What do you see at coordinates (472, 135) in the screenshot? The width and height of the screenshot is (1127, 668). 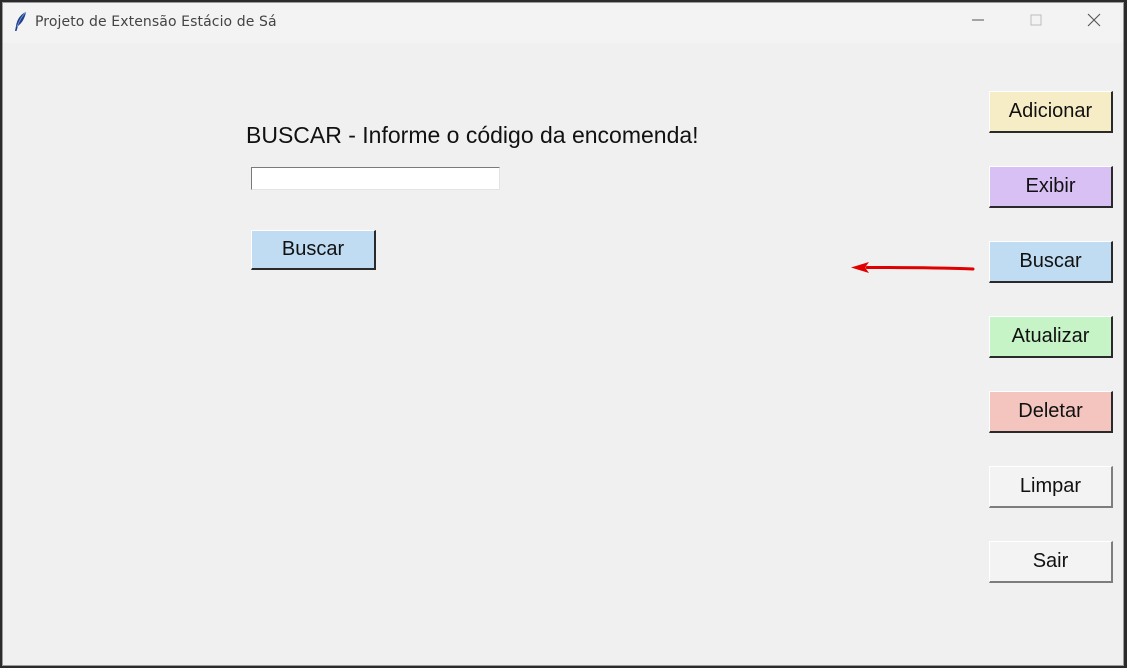 I see `search-heading: BUSCAR - Informe o código da encomenda!` at bounding box center [472, 135].